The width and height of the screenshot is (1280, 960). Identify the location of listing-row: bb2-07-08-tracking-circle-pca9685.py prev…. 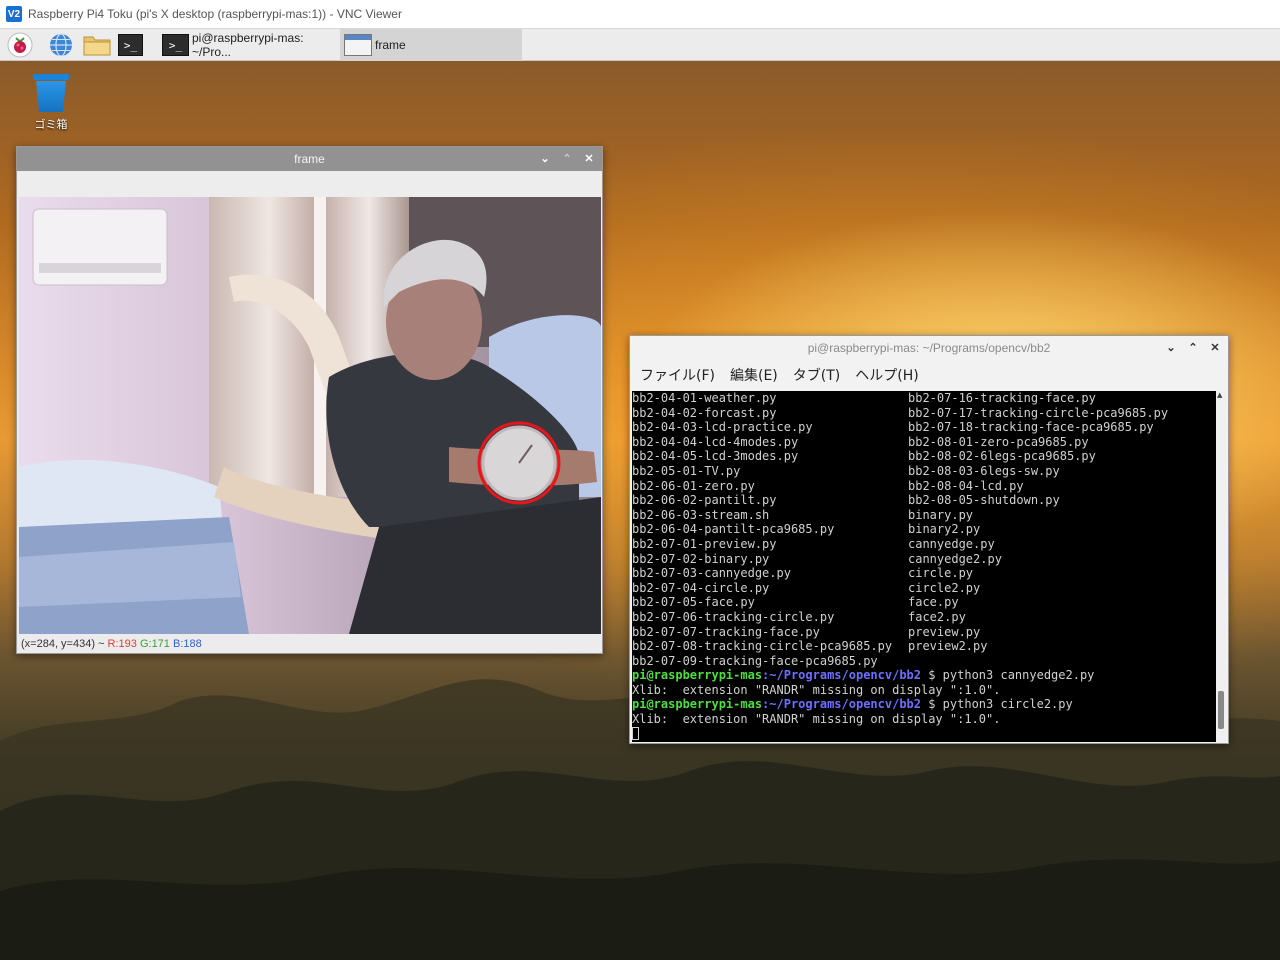
(924, 646).